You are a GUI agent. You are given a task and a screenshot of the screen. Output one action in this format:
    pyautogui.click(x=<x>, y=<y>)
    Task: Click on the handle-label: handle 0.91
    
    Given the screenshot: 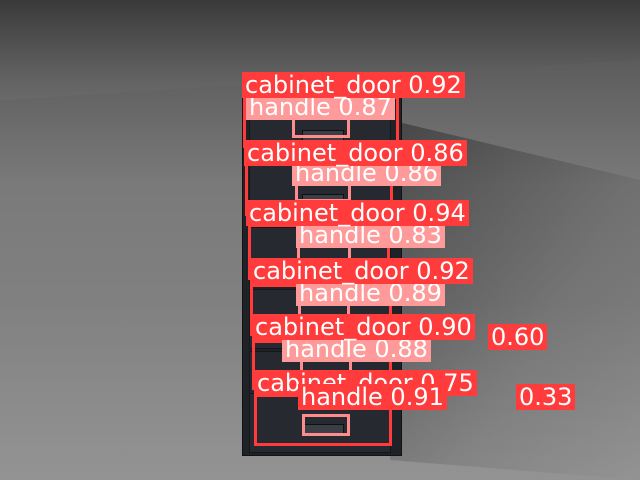 What is the action you would take?
    pyautogui.click(x=372, y=397)
    